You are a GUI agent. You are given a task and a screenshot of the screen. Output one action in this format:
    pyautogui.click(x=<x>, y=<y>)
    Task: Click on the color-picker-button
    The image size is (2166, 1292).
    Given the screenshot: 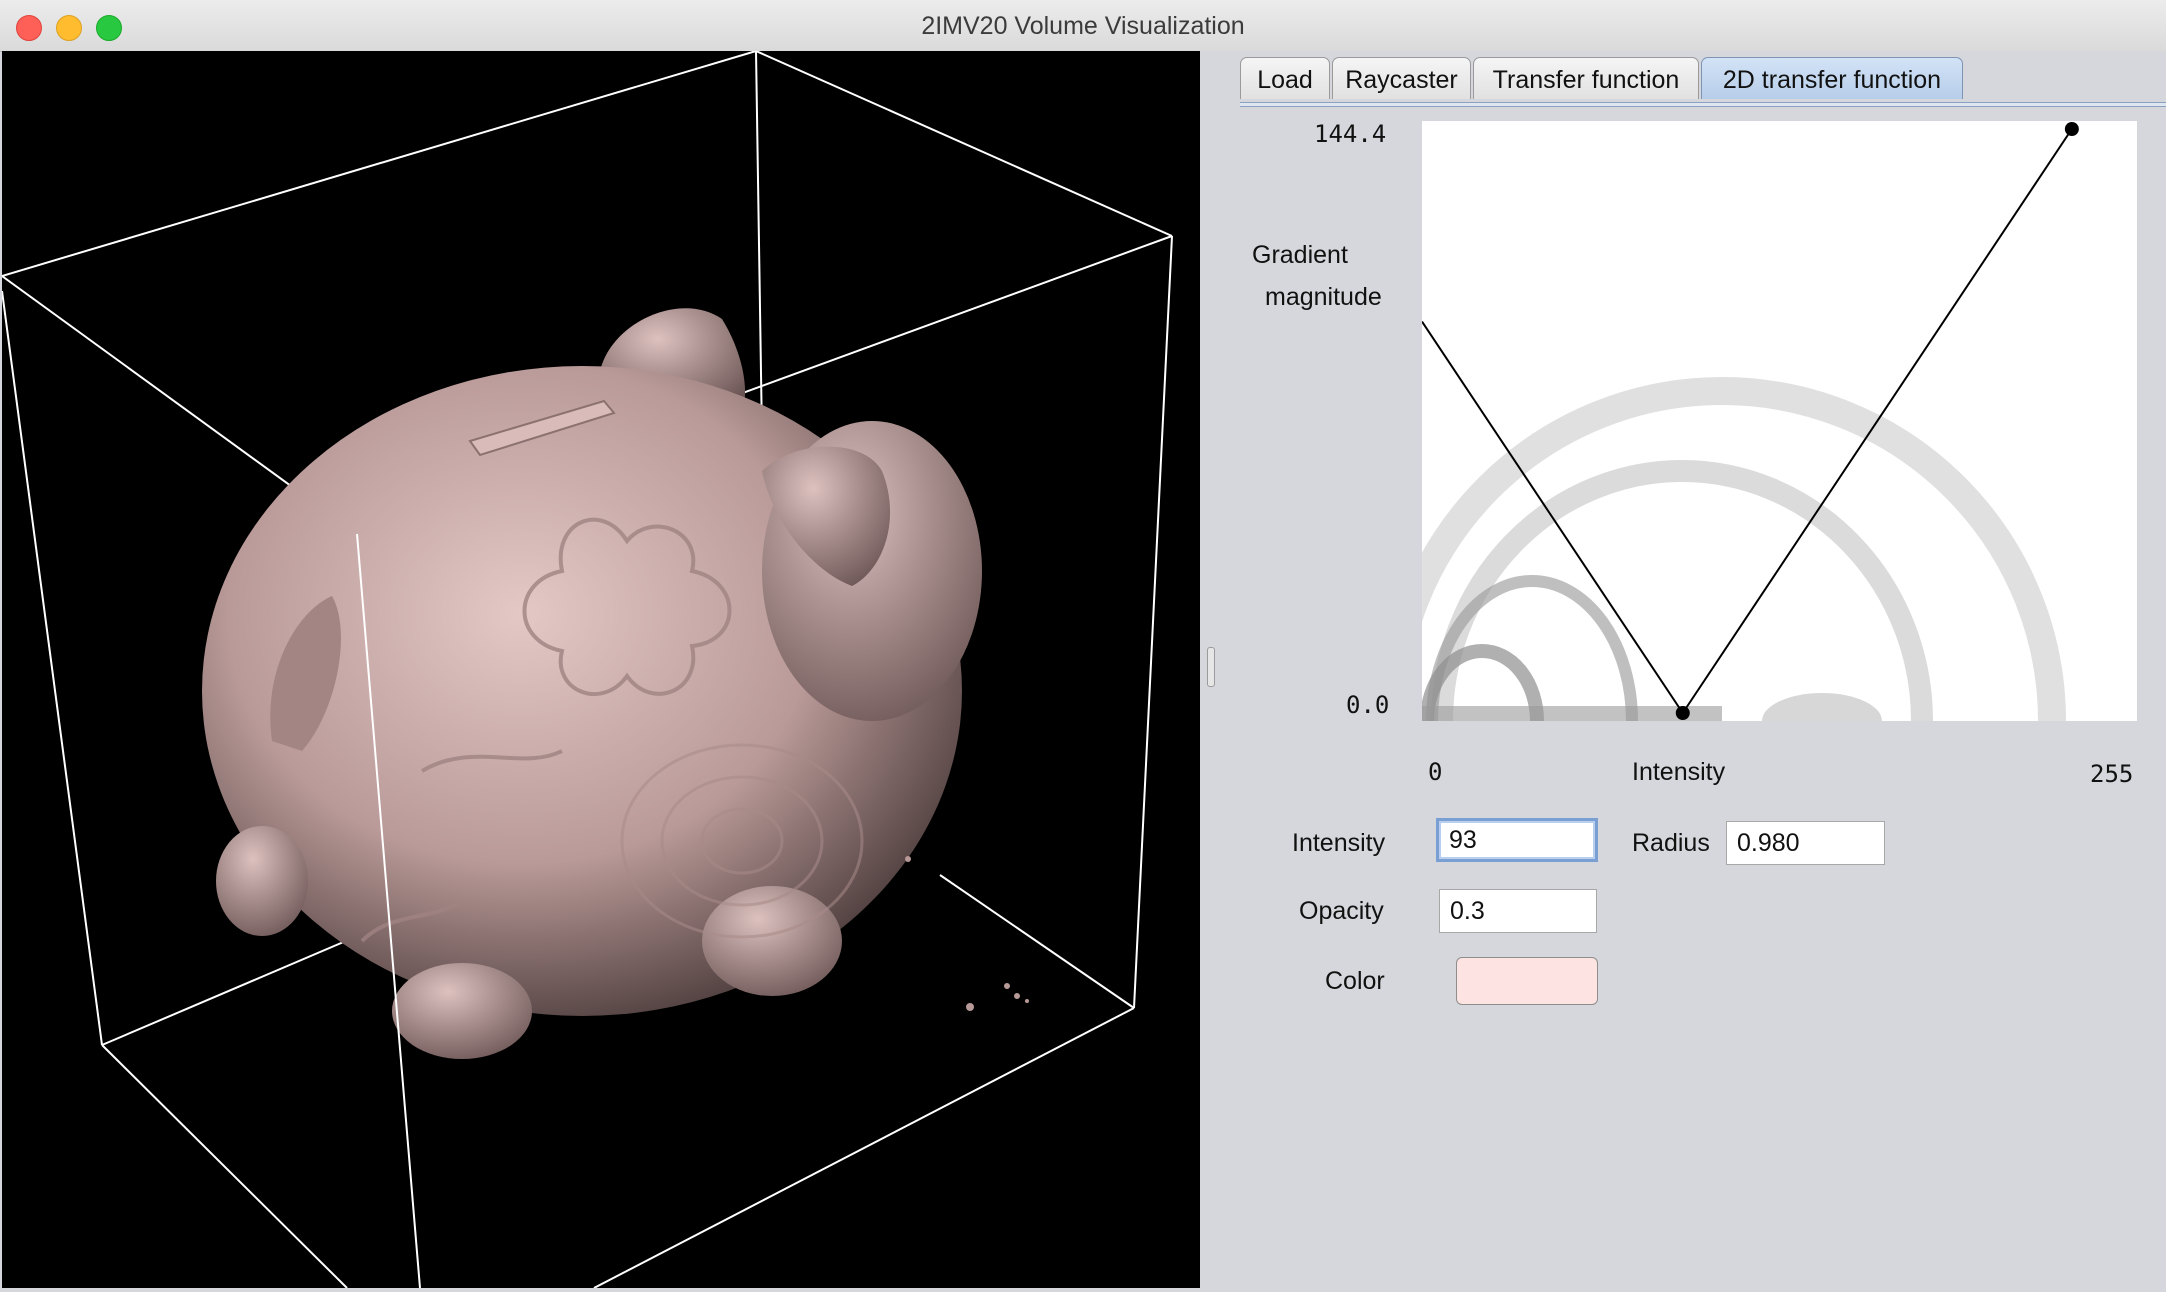 What is the action you would take?
    pyautogui.click(x=1527, y=981)
    